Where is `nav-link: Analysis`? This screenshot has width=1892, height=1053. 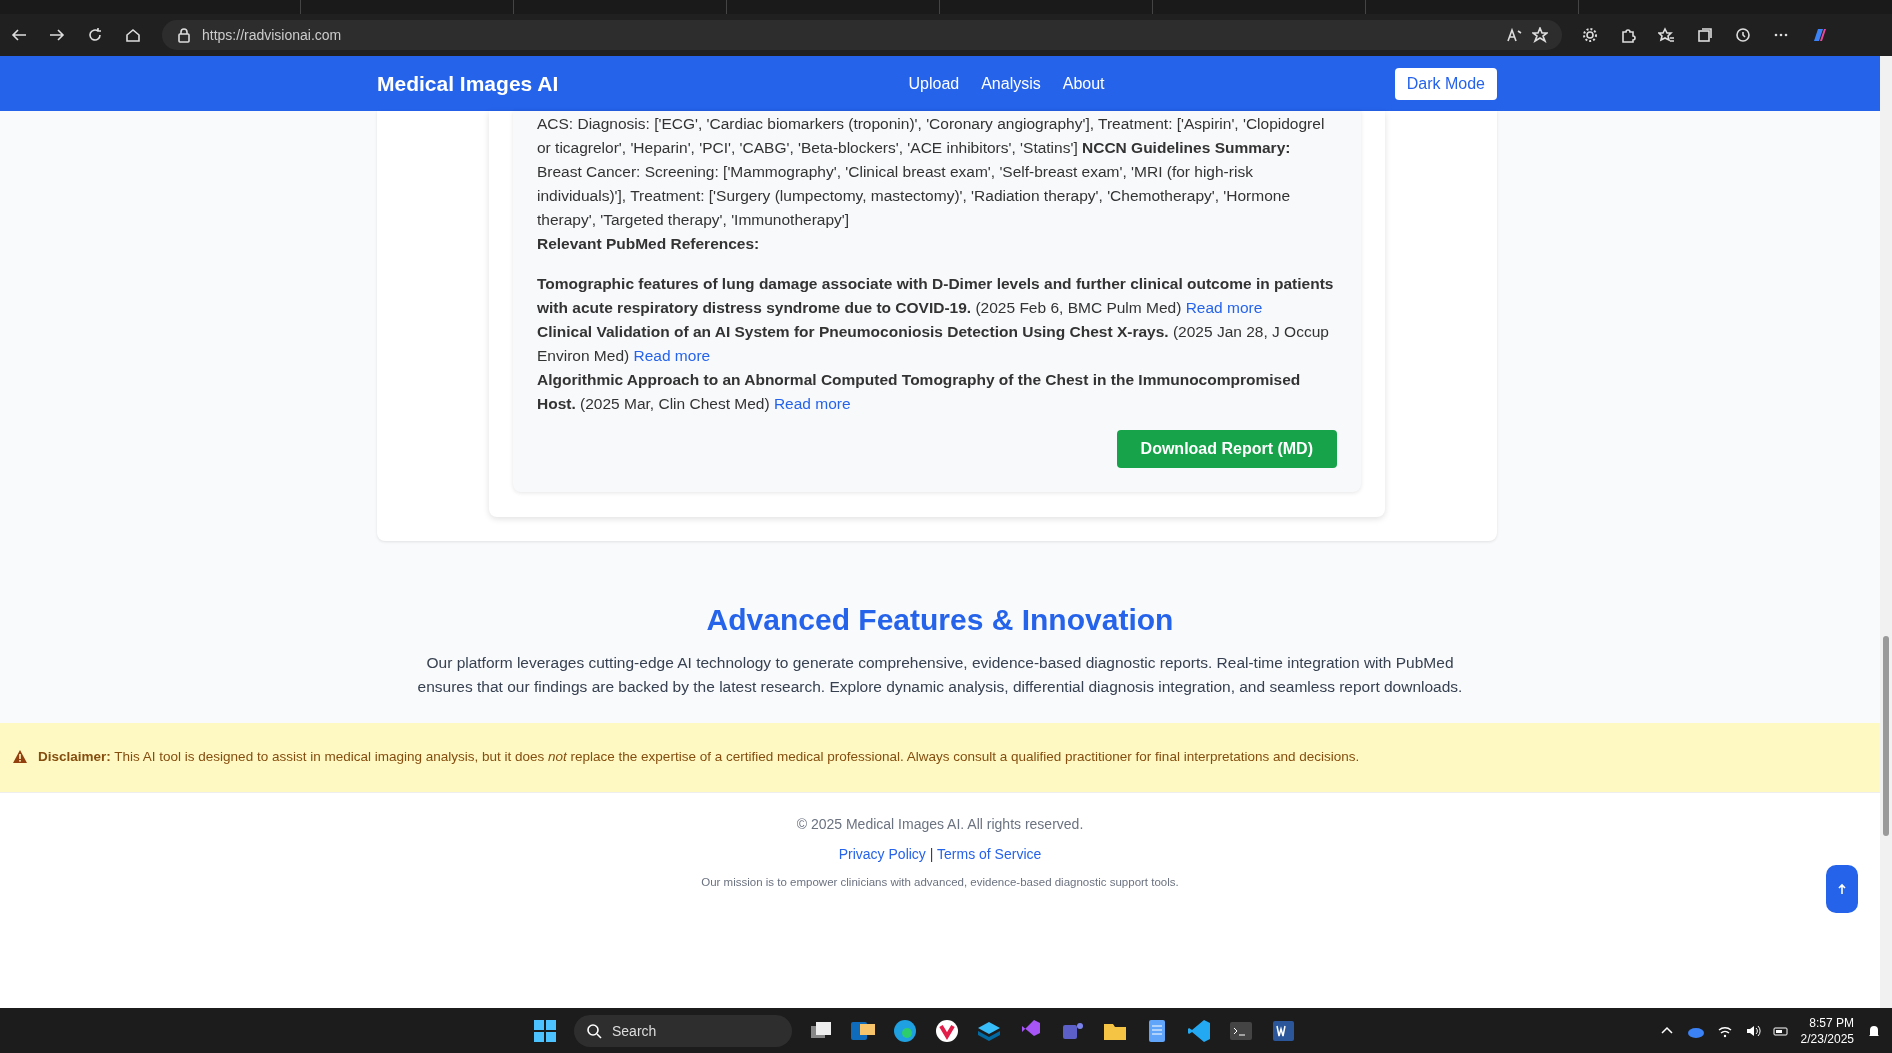 nav-link: Analysis is located at coordinates (1011, 83).